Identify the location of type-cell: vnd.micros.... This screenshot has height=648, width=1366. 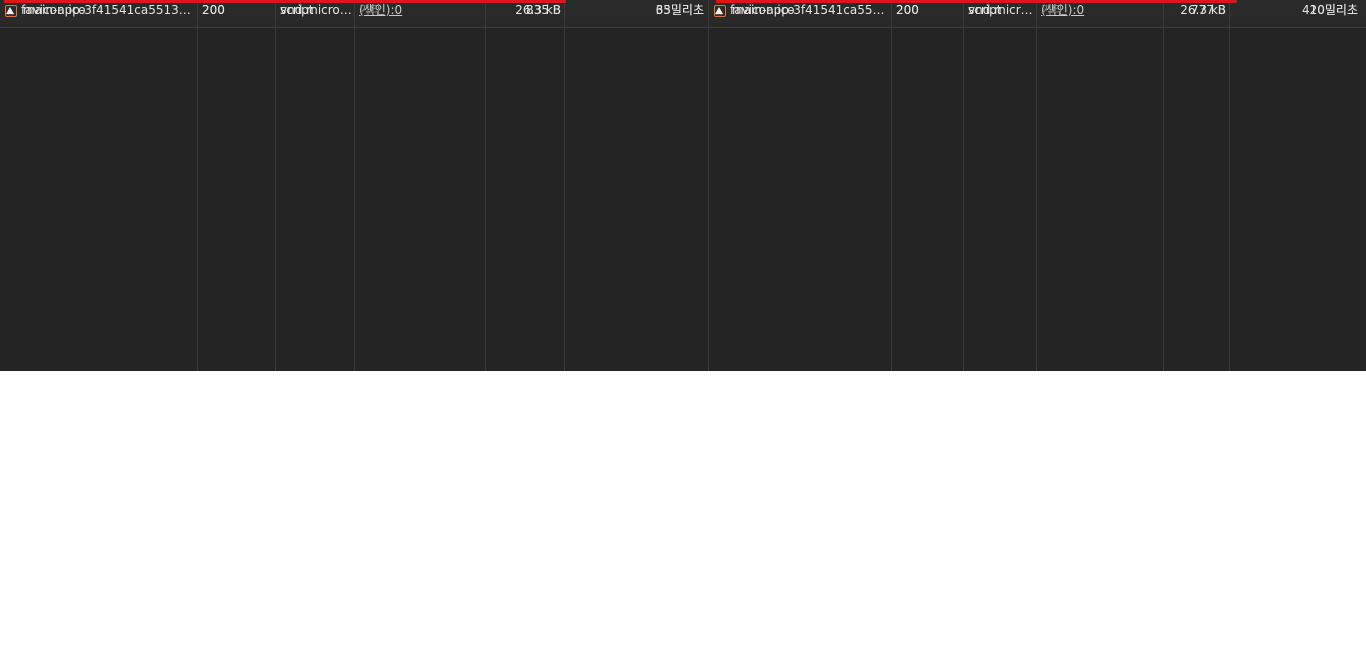
(317, 10).